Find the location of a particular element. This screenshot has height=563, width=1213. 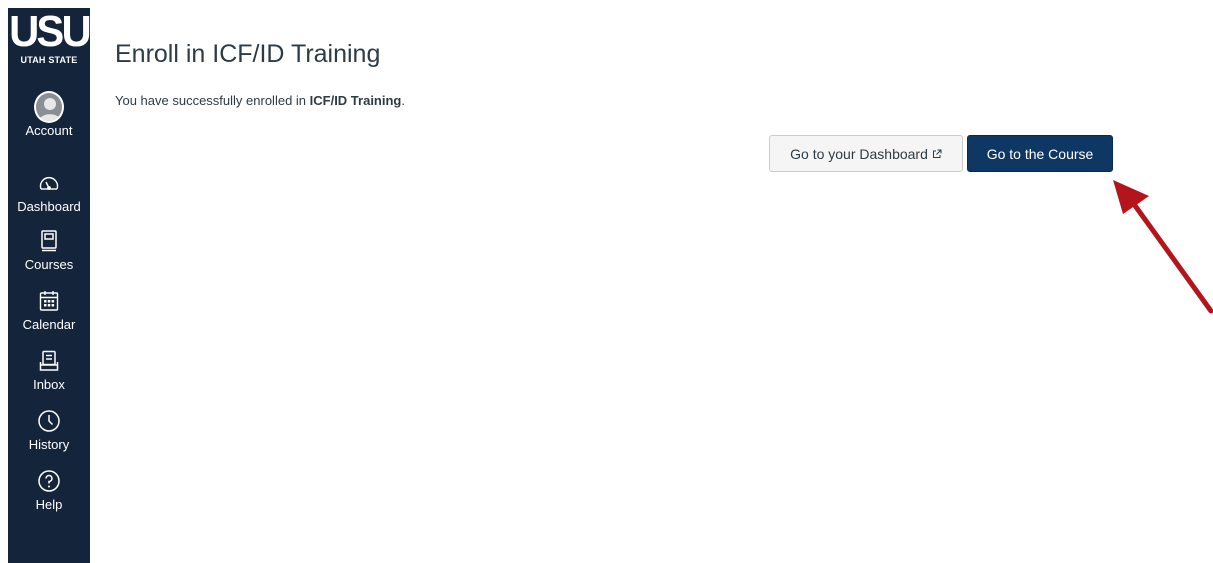

usu-logo: USU UTAH STATE is located at coordinates (50, 42).